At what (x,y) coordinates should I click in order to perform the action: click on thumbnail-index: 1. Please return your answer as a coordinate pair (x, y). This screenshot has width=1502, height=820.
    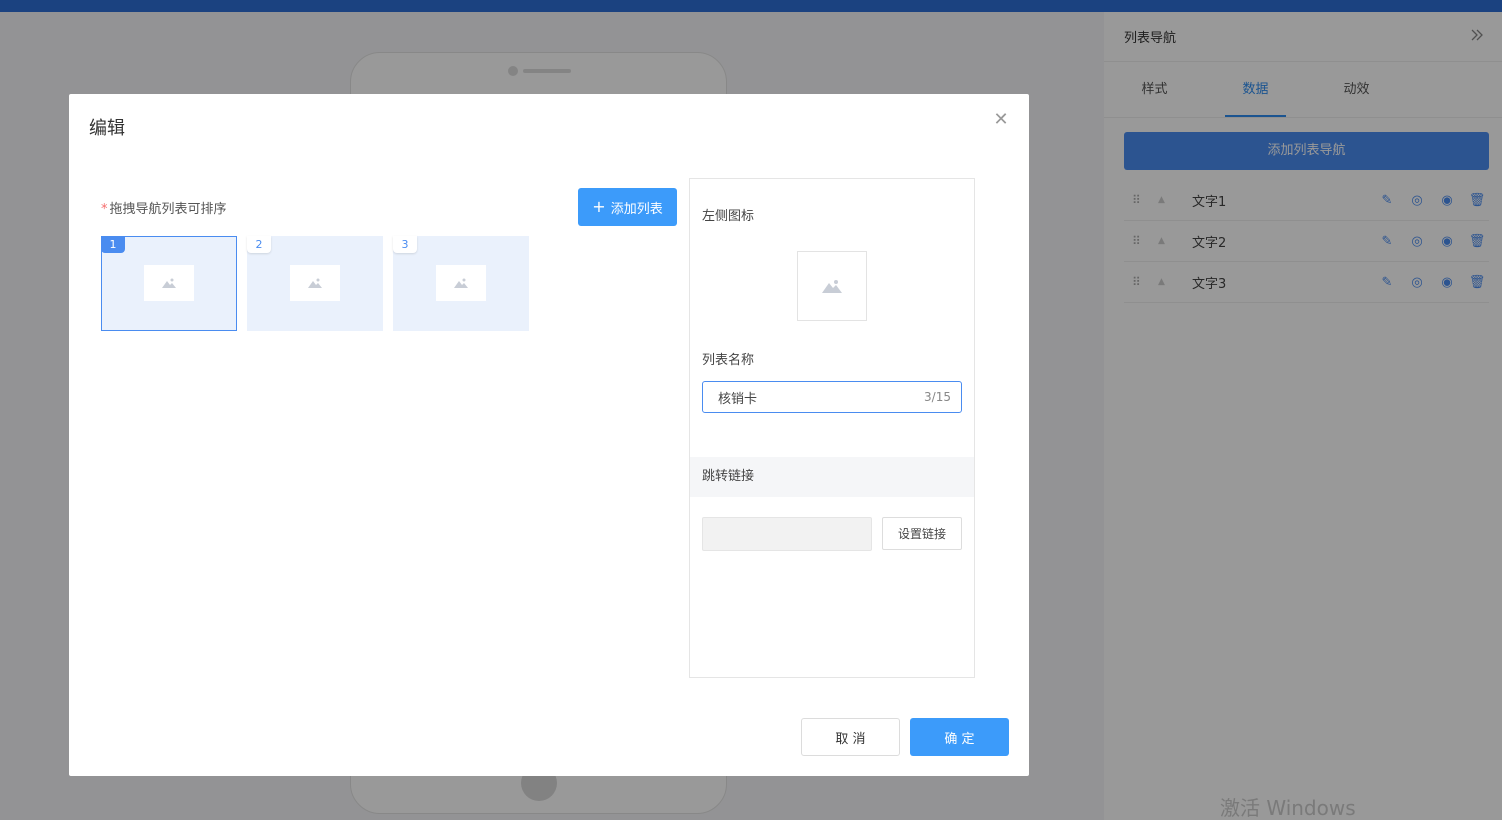
    Looking at the image, I should click on (113, 244).